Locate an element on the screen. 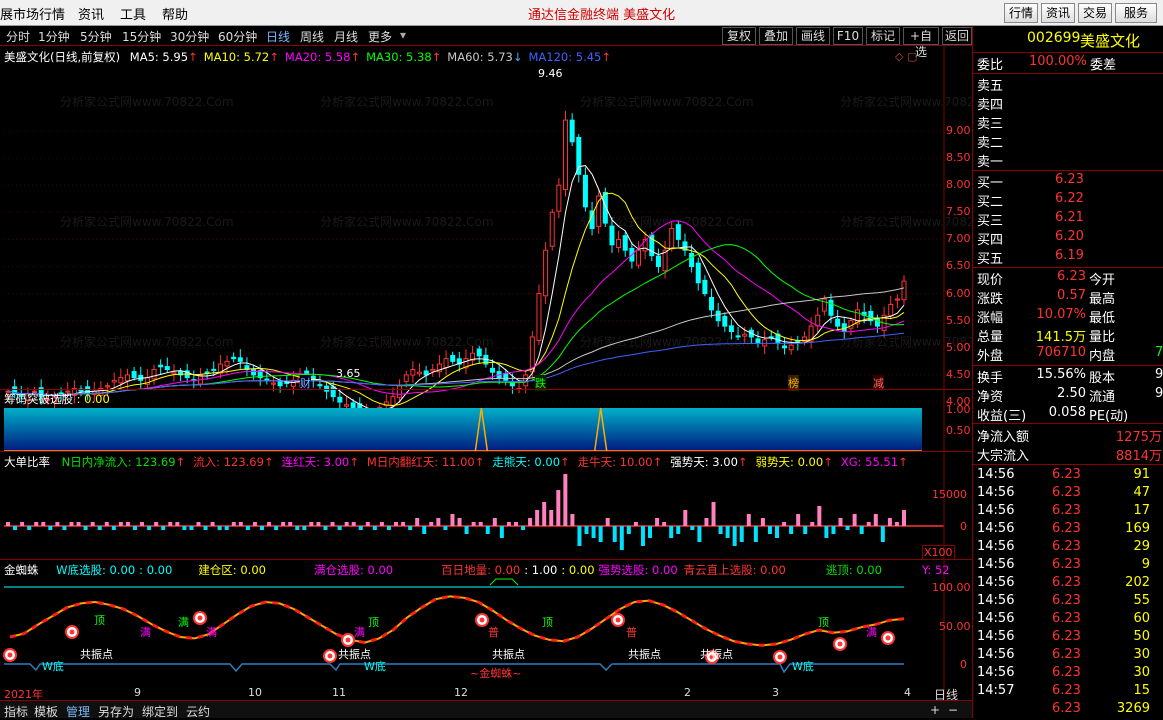 The height and width of the screenshot is (720, 1163). tab-save-as: 另存为 is located at coordinates (116, 711).